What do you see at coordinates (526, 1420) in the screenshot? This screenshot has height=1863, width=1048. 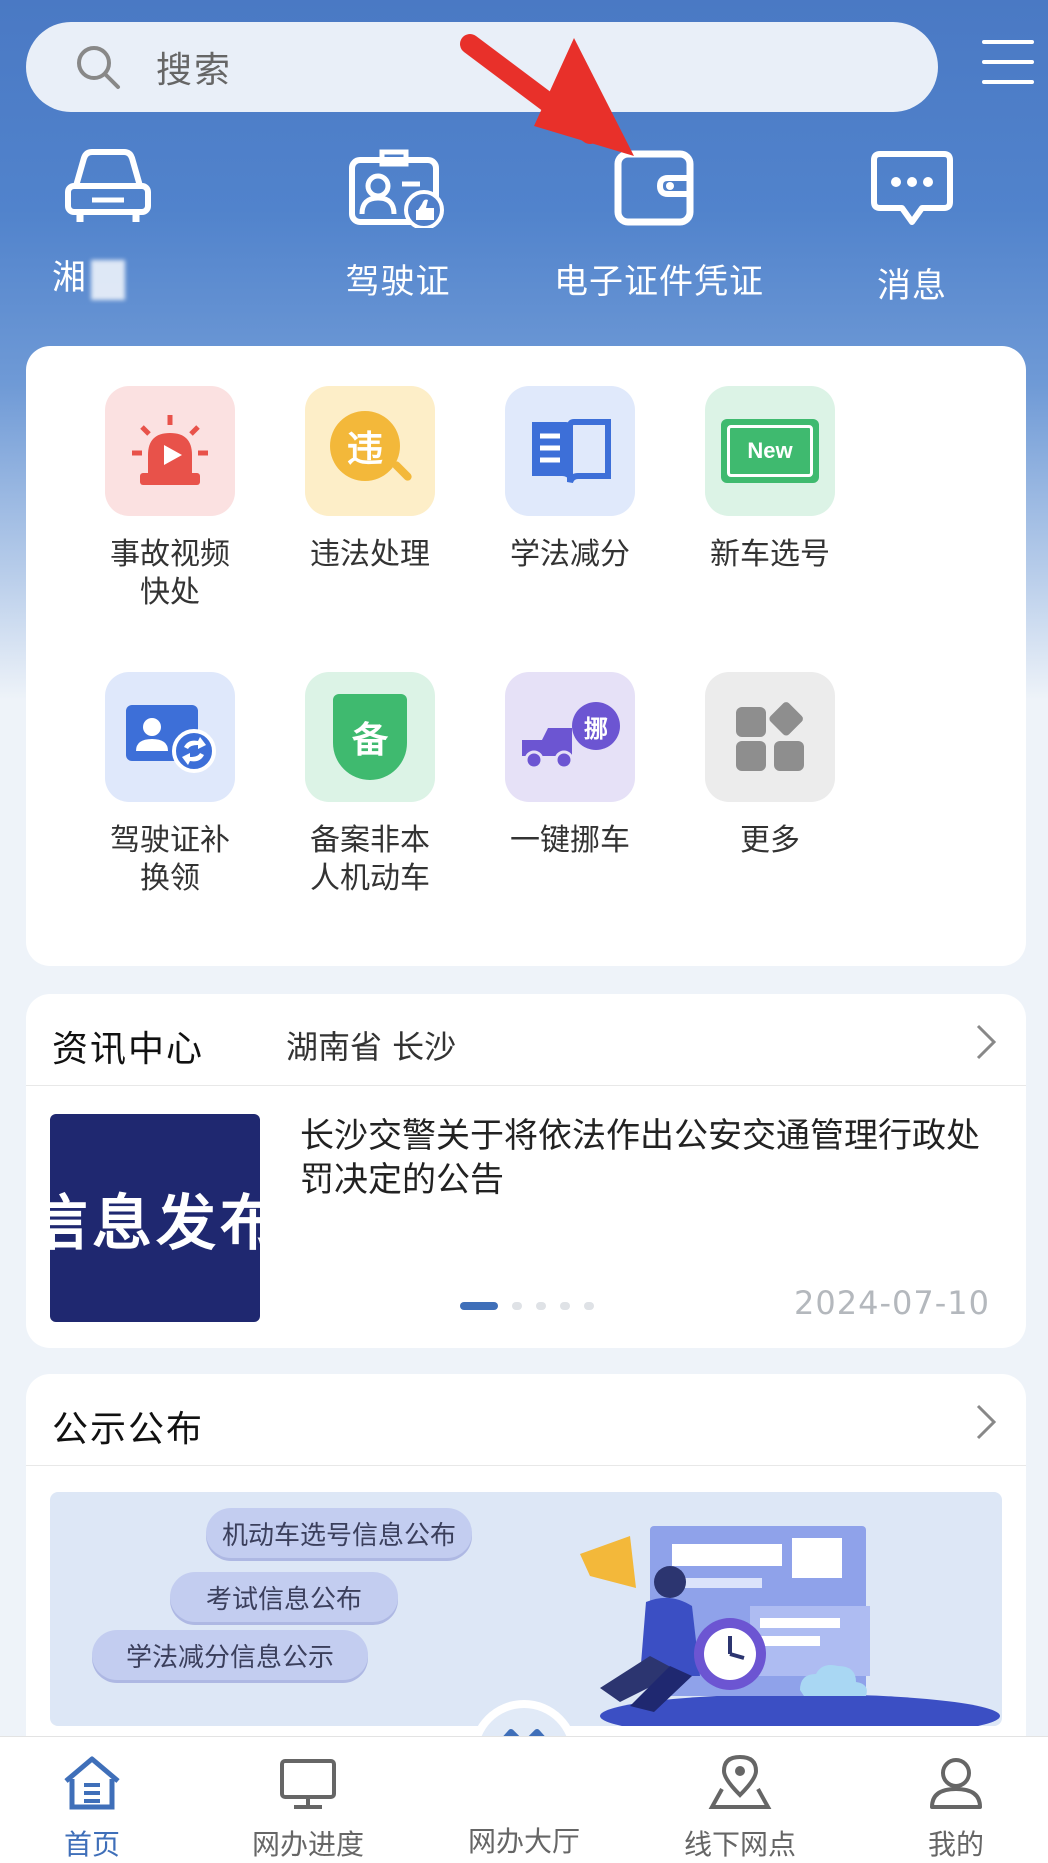 I see `announcements-header: 公示公布` at bounding box center [526, 1420].